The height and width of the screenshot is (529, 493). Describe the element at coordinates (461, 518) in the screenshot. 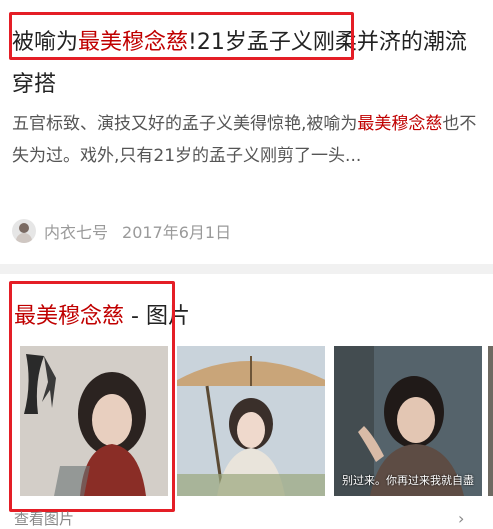

I see `chevron-right-icon: ›` at that location.